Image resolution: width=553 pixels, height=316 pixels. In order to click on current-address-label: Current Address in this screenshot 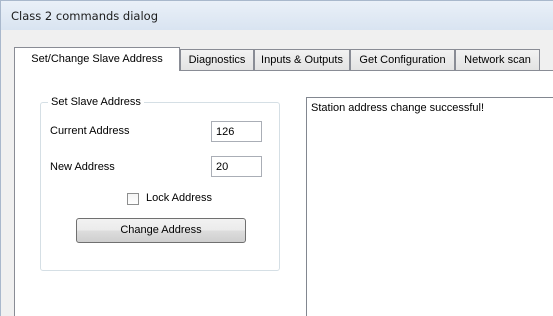, I will do `click(90, 131)`.